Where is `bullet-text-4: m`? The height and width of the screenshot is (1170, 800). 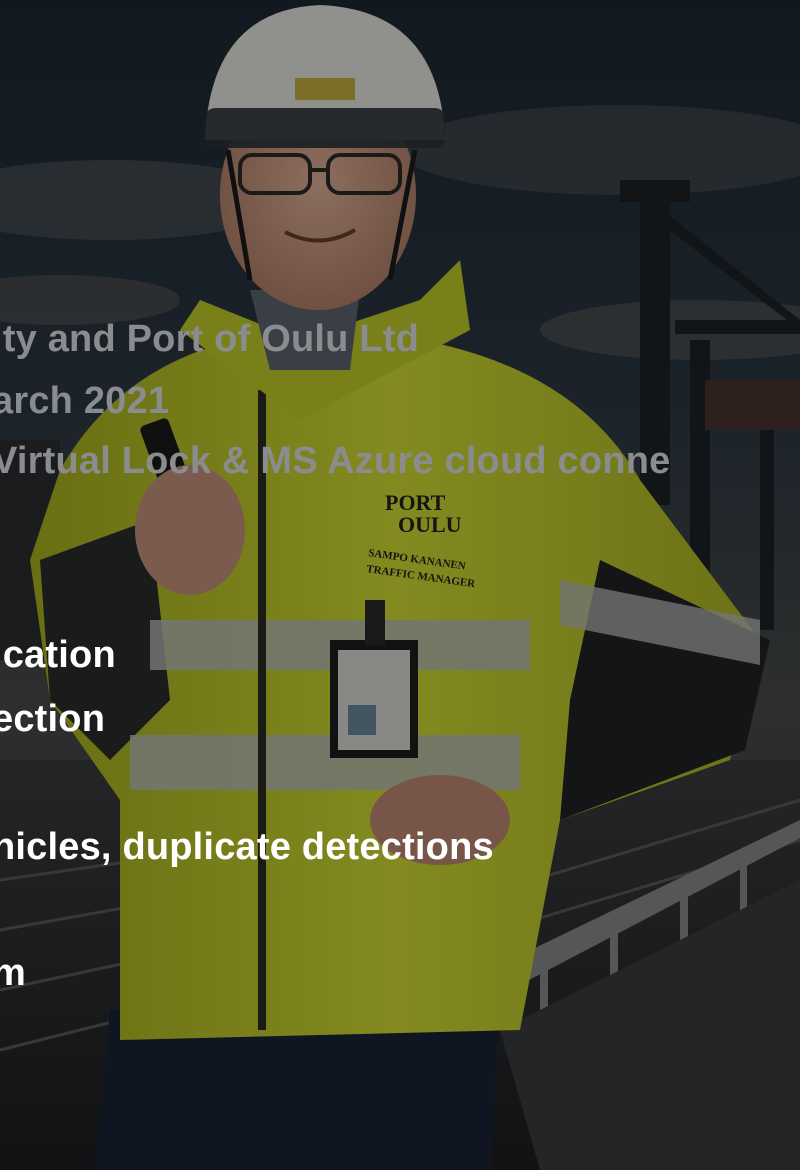
bullet-text-4: m is located at coordinates (13, 973).